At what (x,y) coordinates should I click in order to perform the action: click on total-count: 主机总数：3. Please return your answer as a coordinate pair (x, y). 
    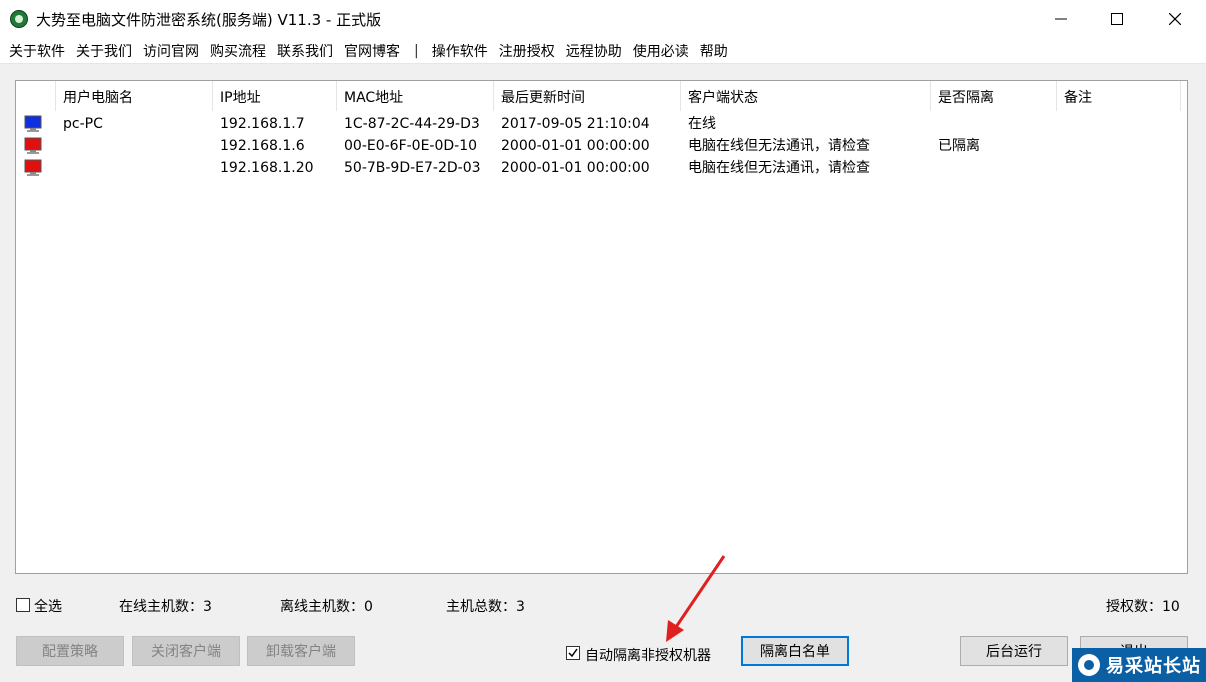
    Looking at the image, I should click on (485, 607).